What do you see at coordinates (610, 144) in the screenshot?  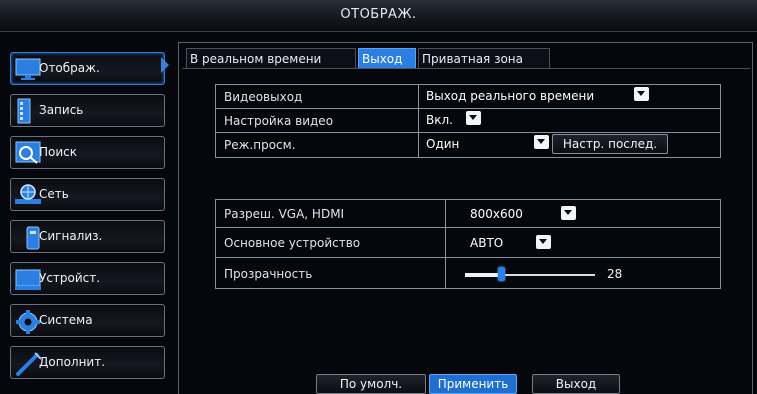 I see `sequence-settings-button: Настр. послед.` at bounding box center [610, 144].